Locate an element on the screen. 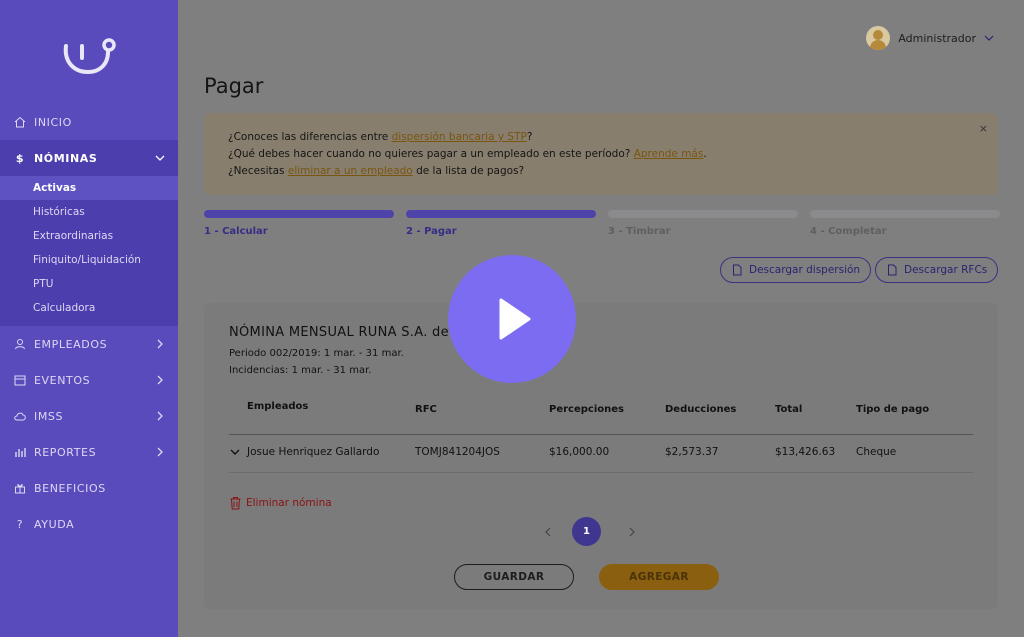 Image resolution: width=1024 pixels, height=637 pixels. chevron-left-icon is located at coordinates (548, 532).